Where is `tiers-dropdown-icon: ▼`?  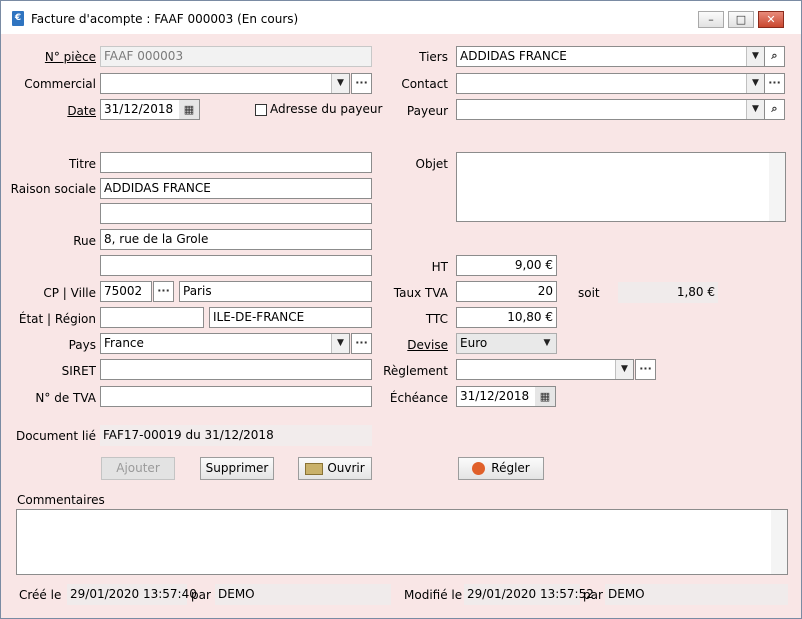 tiers-dropdown-icon: ▼ is located at coordinates (755, 56).